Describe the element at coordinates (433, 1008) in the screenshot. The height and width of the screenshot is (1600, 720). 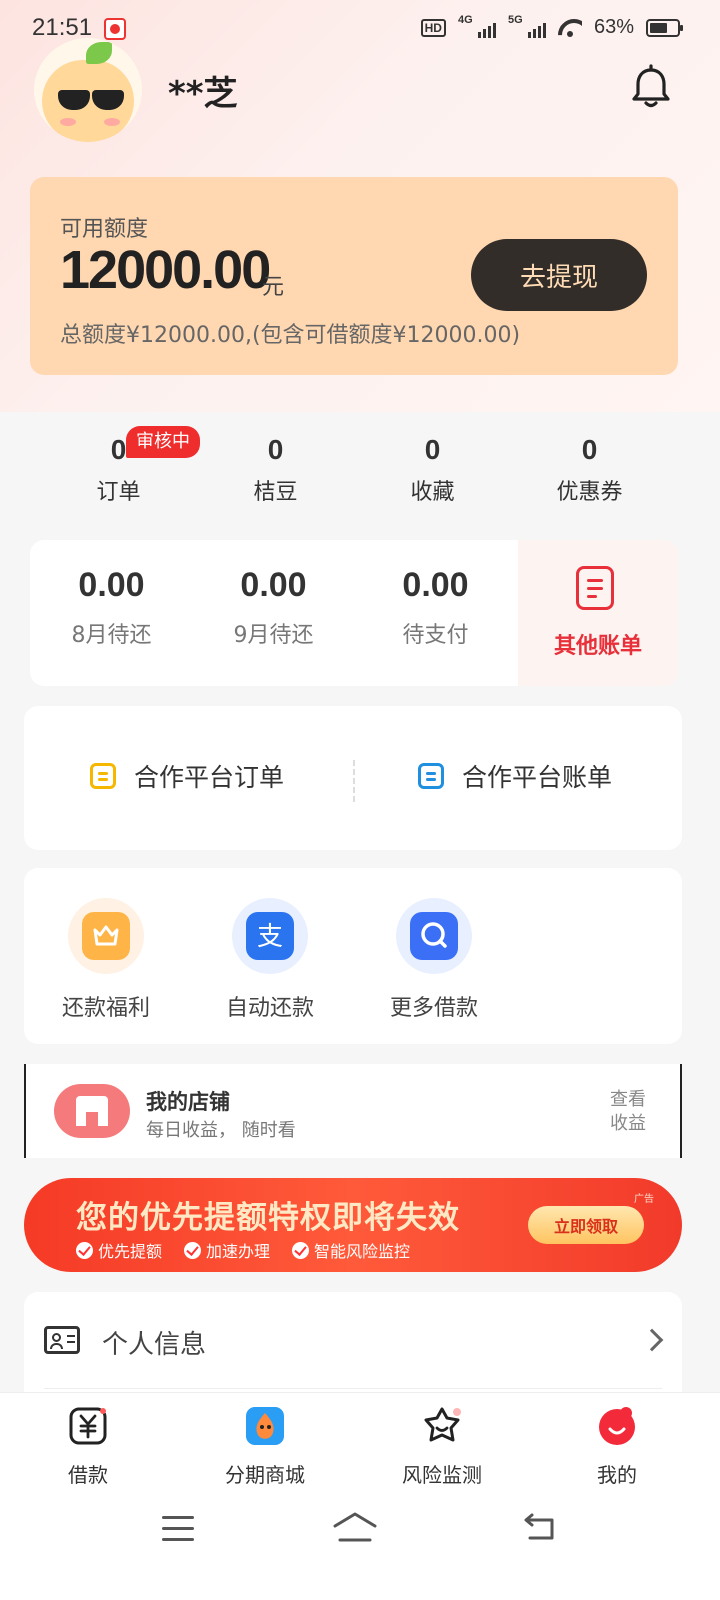
I see `service-label: 更多借款` at that location.